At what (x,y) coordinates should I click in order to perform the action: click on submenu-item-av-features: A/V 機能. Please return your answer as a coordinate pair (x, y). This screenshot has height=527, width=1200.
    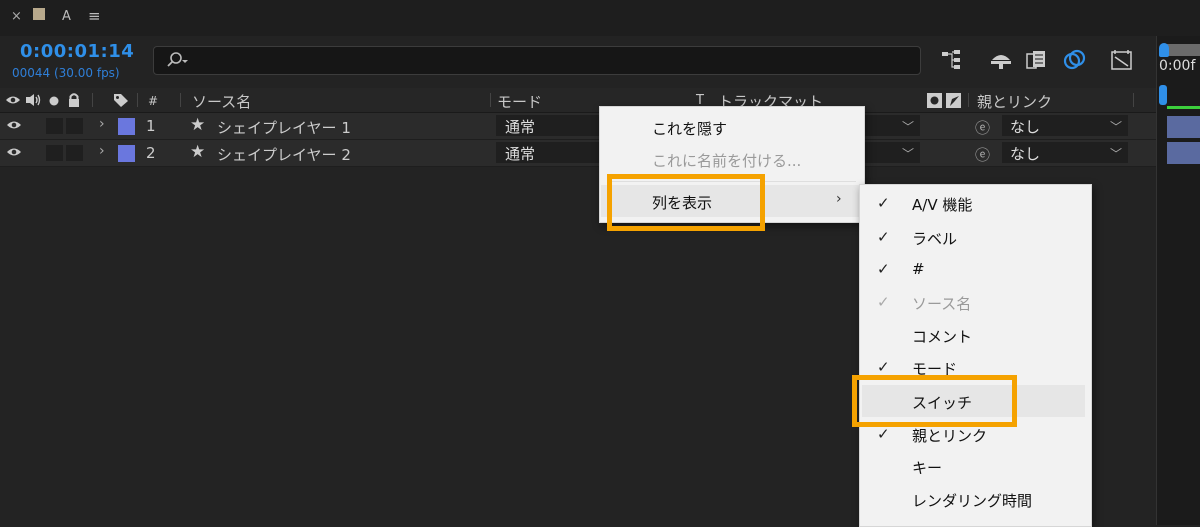
    Looking at the image, I should click on (942, 204).